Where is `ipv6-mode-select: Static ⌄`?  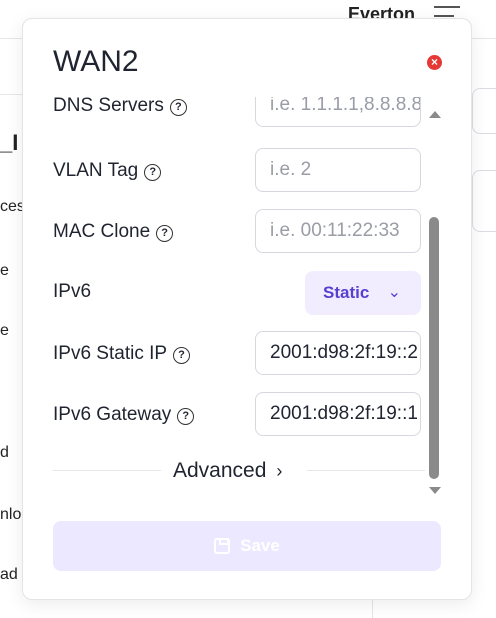 ipv6-mode-select: Static ⌄ is located at coordinates (363, 293).